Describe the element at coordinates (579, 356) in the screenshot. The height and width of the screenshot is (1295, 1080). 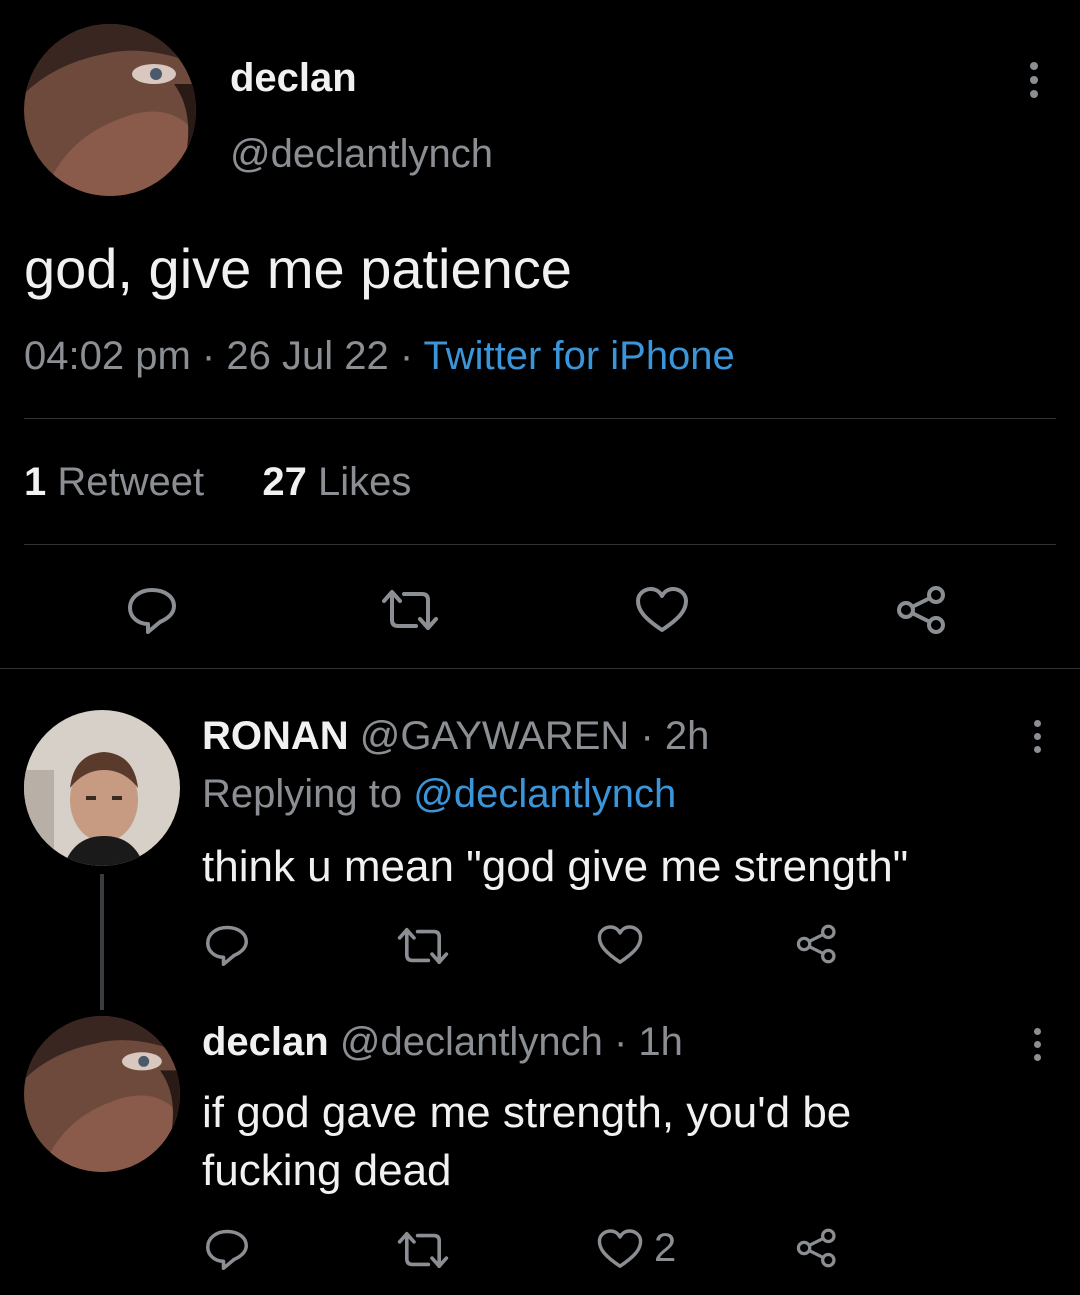
I see `tweet-source-link: Twitter for iPhone` at that location.